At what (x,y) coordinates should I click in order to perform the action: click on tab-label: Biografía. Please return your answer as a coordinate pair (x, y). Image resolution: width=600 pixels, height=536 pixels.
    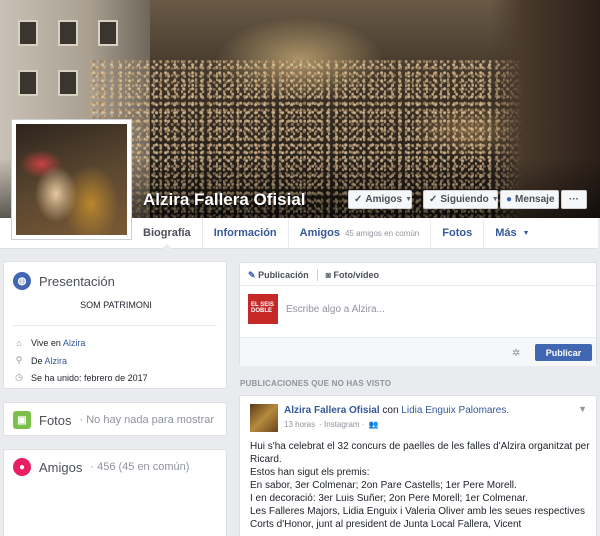
    Looking at the image, I should click on (167, 233).